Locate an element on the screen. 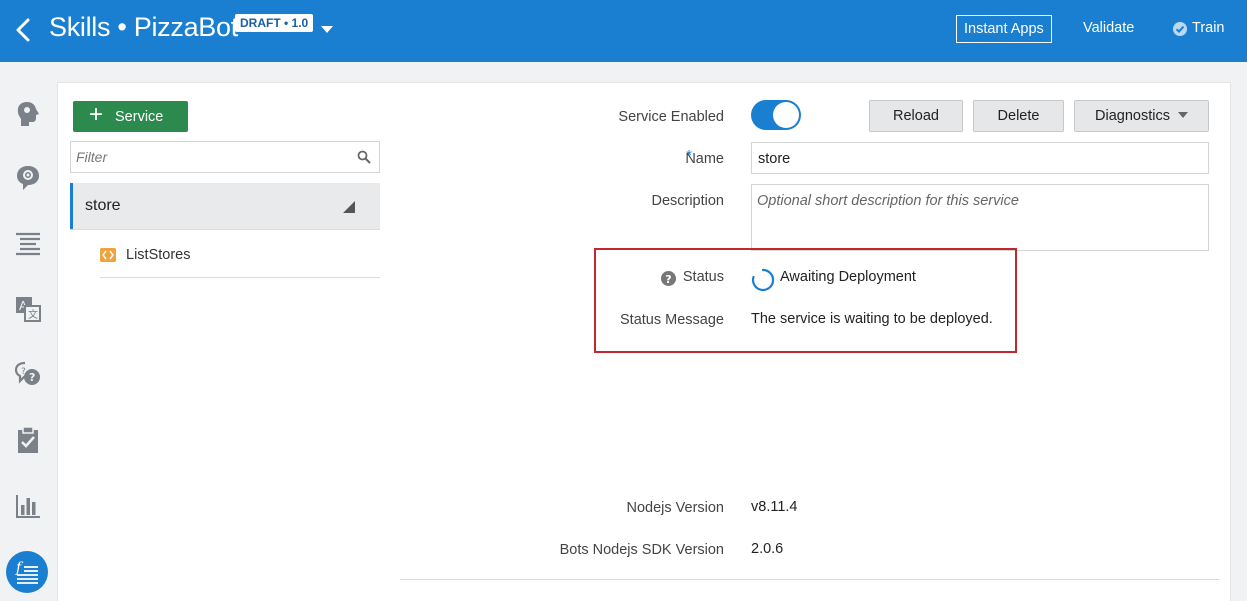 The width and height of the screenshot is (1247, 601). chevron-down-icon is located at coordinates (327, 30).